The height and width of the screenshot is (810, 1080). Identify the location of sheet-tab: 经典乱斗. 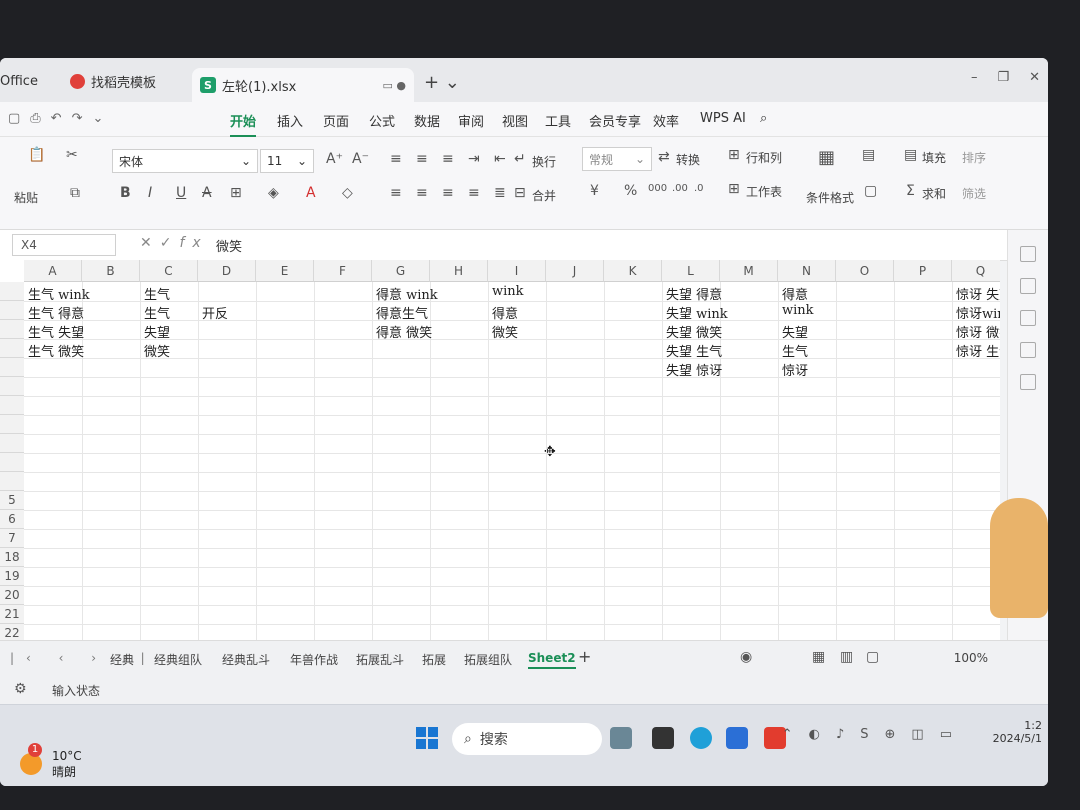
(246, 659).